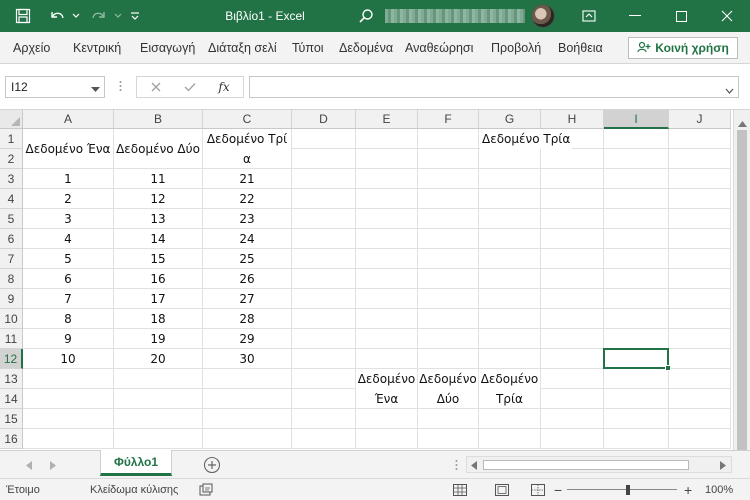 The image size is (750, 500). Describe the element at coordinates (444, 48) in the screenshot. I see `tab-review: Αναθεώρησι` at that location.